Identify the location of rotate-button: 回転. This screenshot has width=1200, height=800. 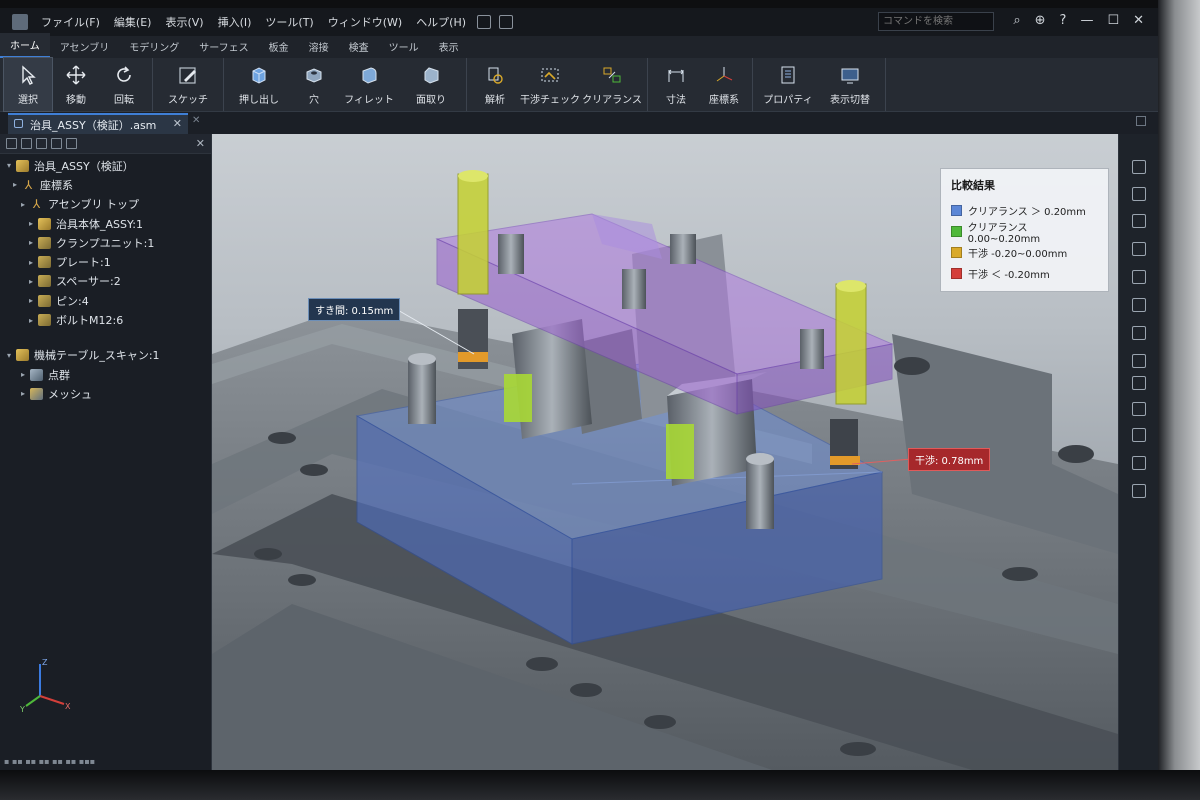
(124, 84).